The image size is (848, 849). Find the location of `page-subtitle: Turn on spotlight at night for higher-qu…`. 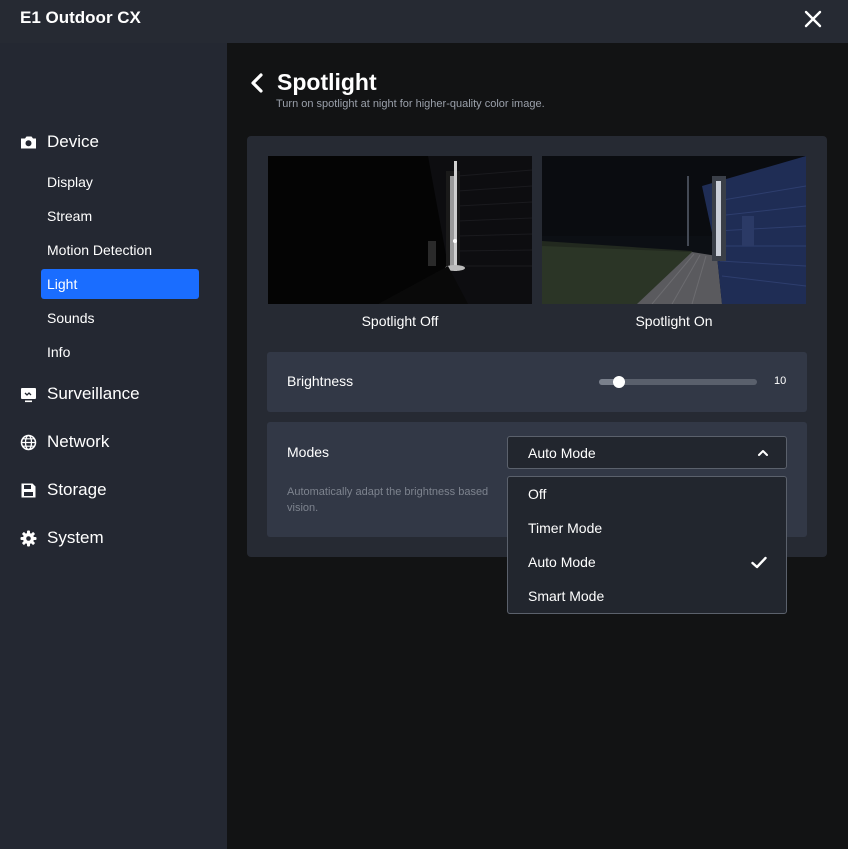

page-subtitle: Turn on spotlight at night for higher-qu… is located at coordinates (410, 104).